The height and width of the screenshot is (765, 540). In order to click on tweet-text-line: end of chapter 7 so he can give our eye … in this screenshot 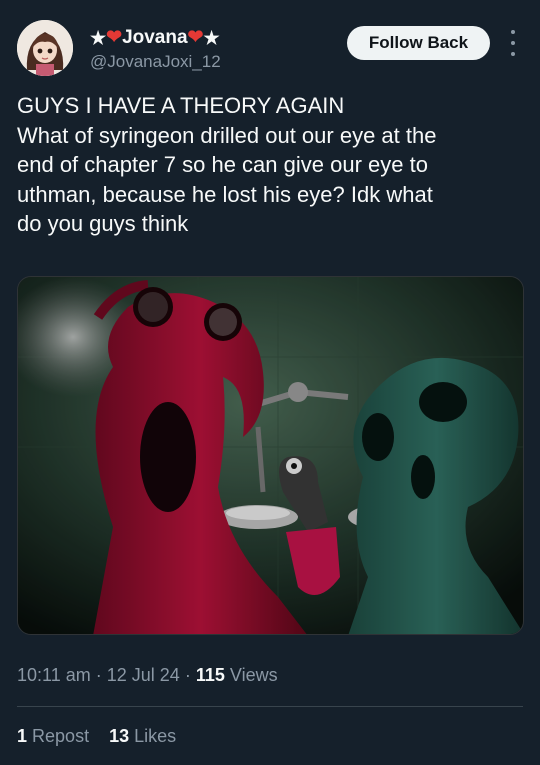, I will do `click(222, 164)`.